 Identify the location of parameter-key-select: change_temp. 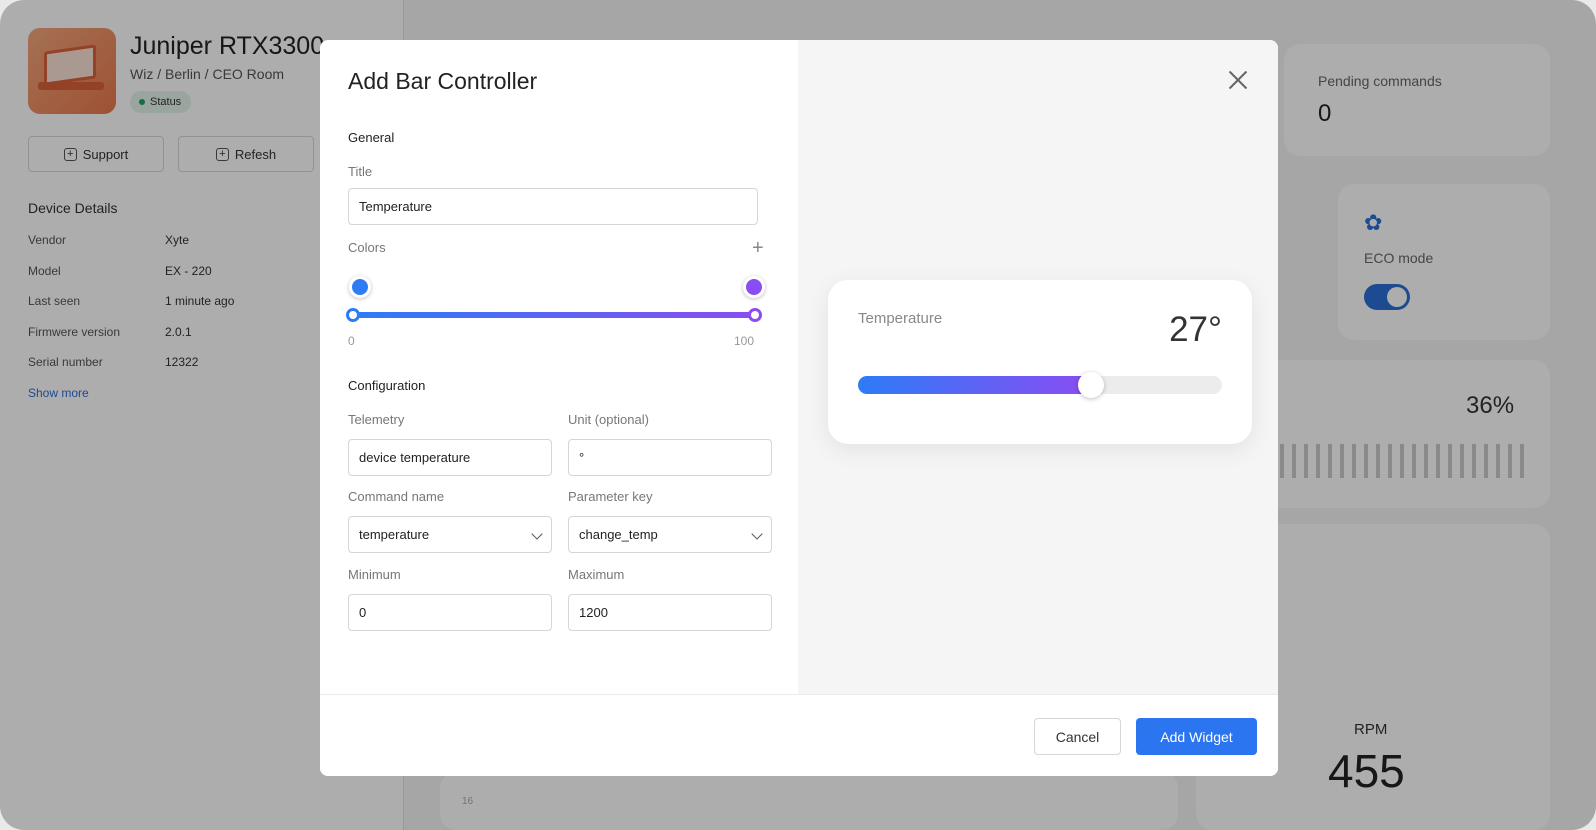
(670, 534).